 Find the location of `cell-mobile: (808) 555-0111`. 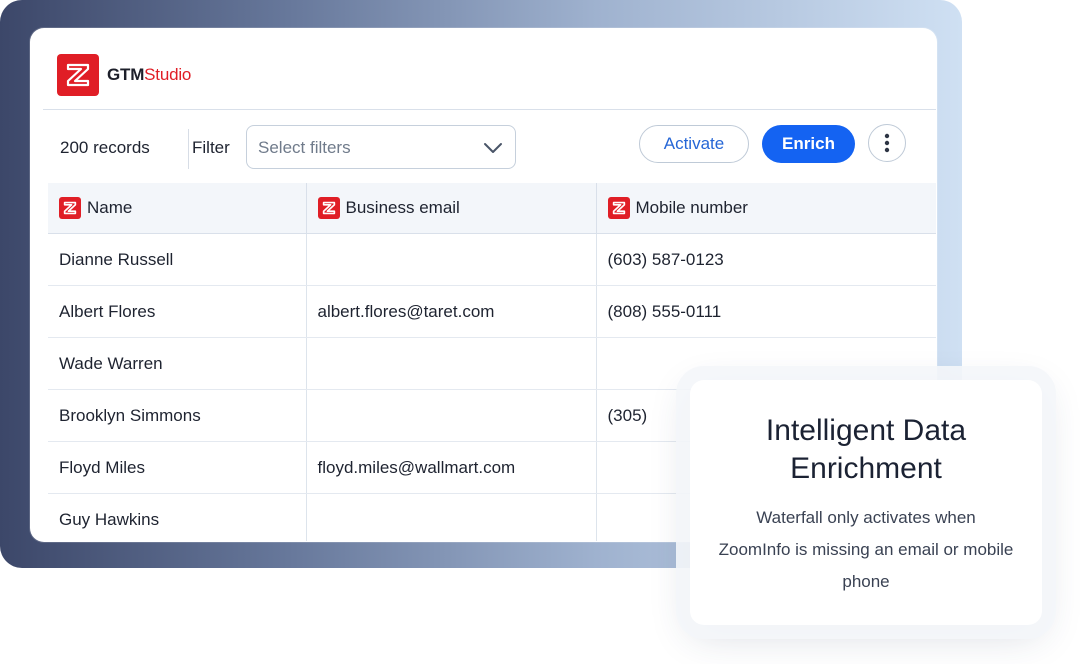

cell-mobile: (808) 555-0111 is located at coordinates (766, 311).